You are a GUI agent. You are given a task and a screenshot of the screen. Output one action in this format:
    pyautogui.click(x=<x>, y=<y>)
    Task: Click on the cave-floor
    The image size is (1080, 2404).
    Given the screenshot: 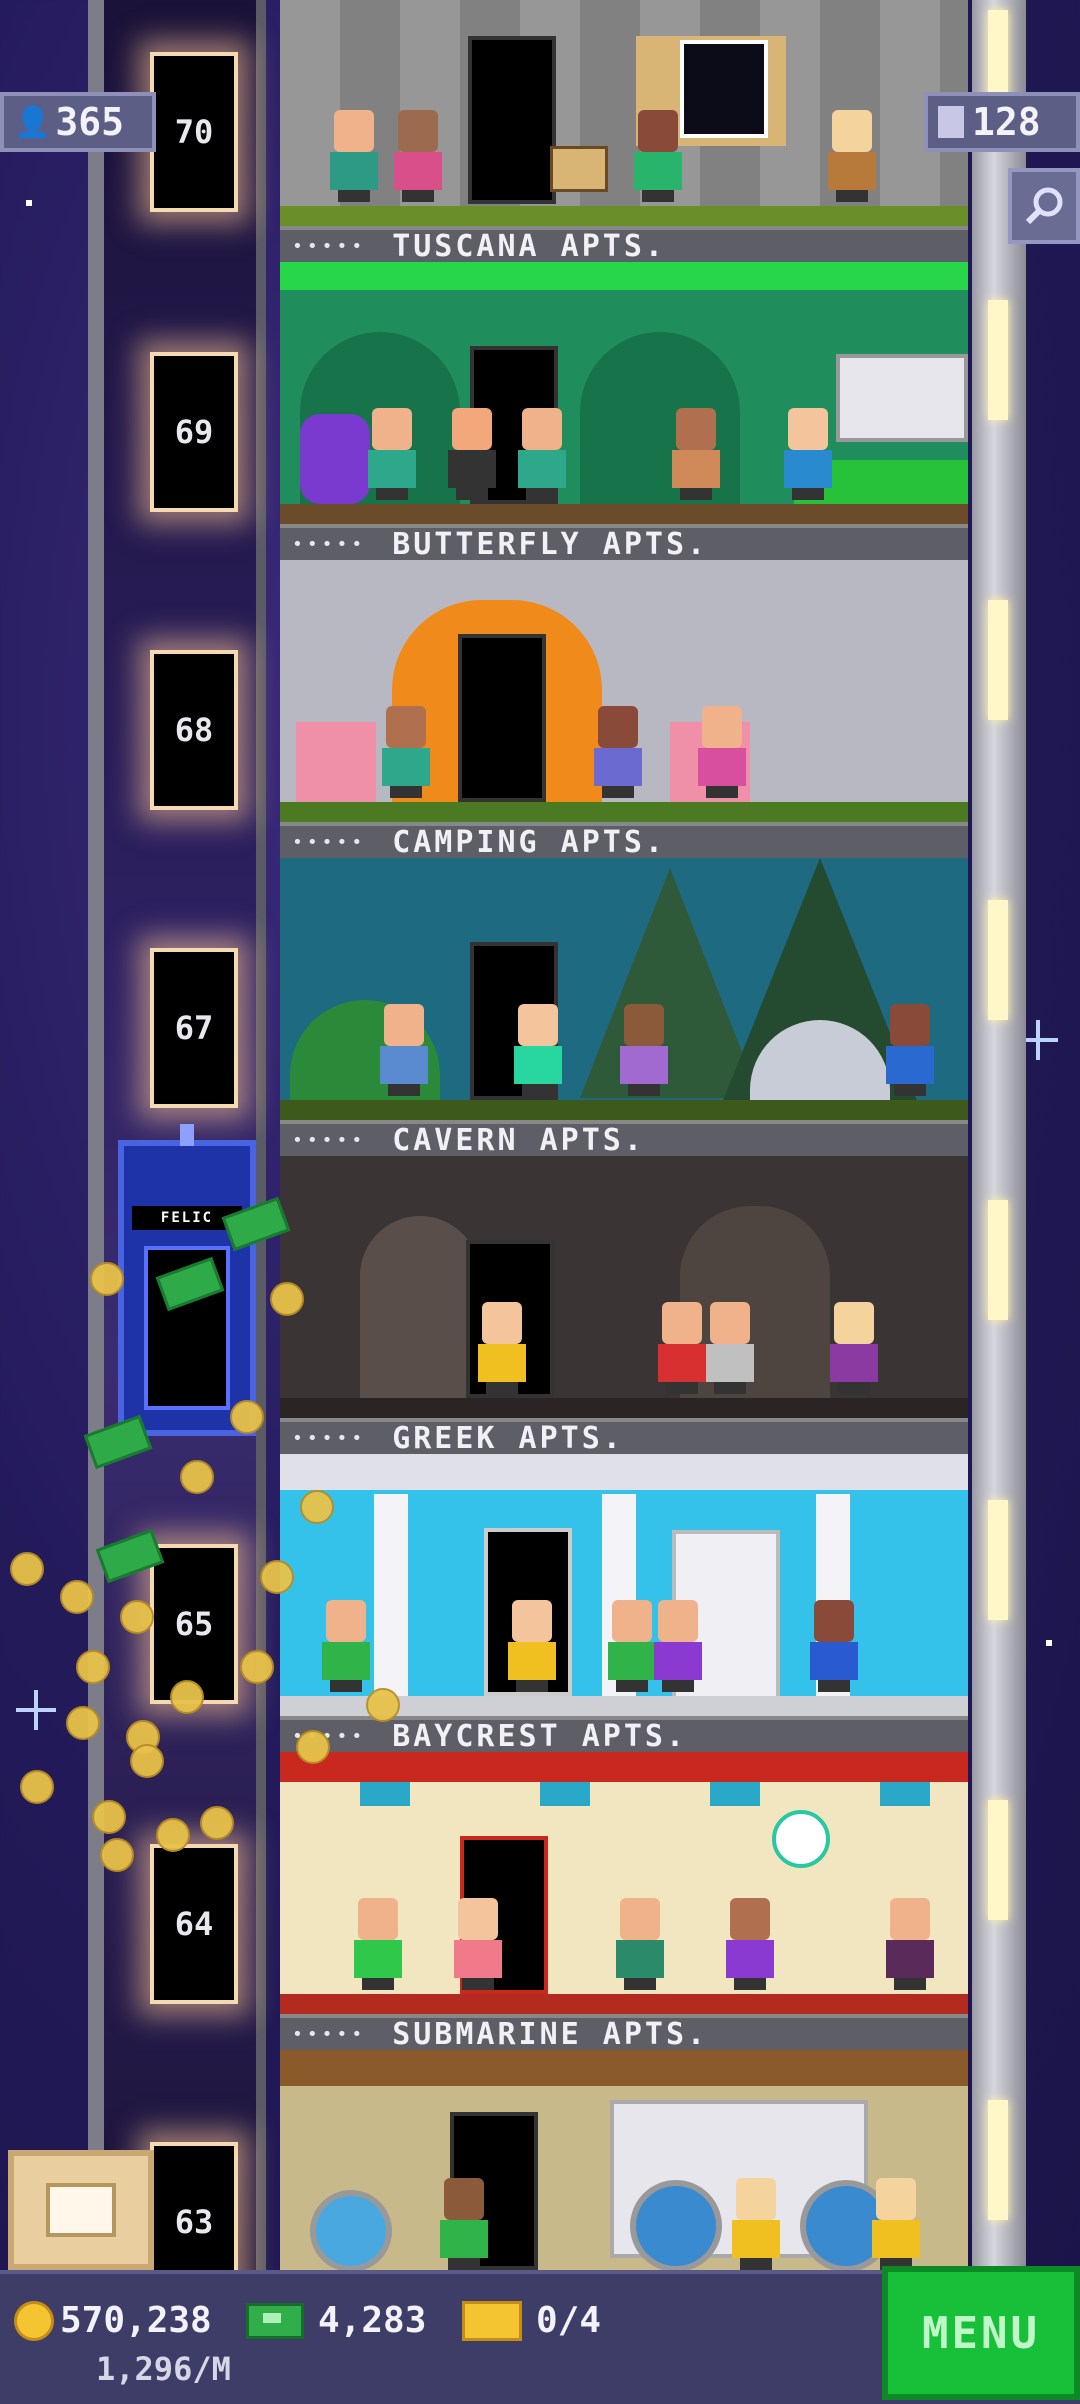 What is the action you would take?
    pyautogui.click(x=624, y=1408)
    